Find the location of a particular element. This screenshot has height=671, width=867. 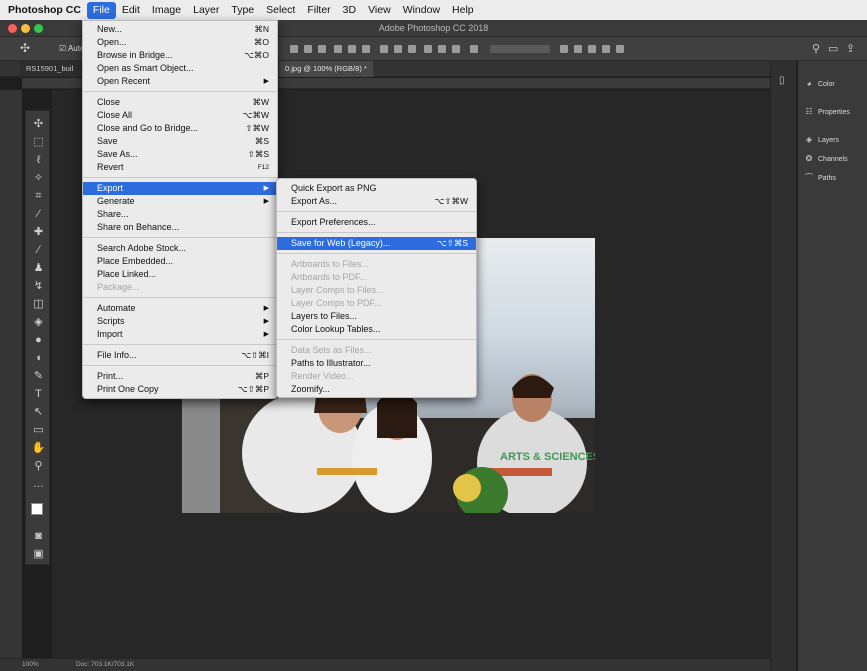

eraser-tool: ◫ is located at coordinates (38, 304).